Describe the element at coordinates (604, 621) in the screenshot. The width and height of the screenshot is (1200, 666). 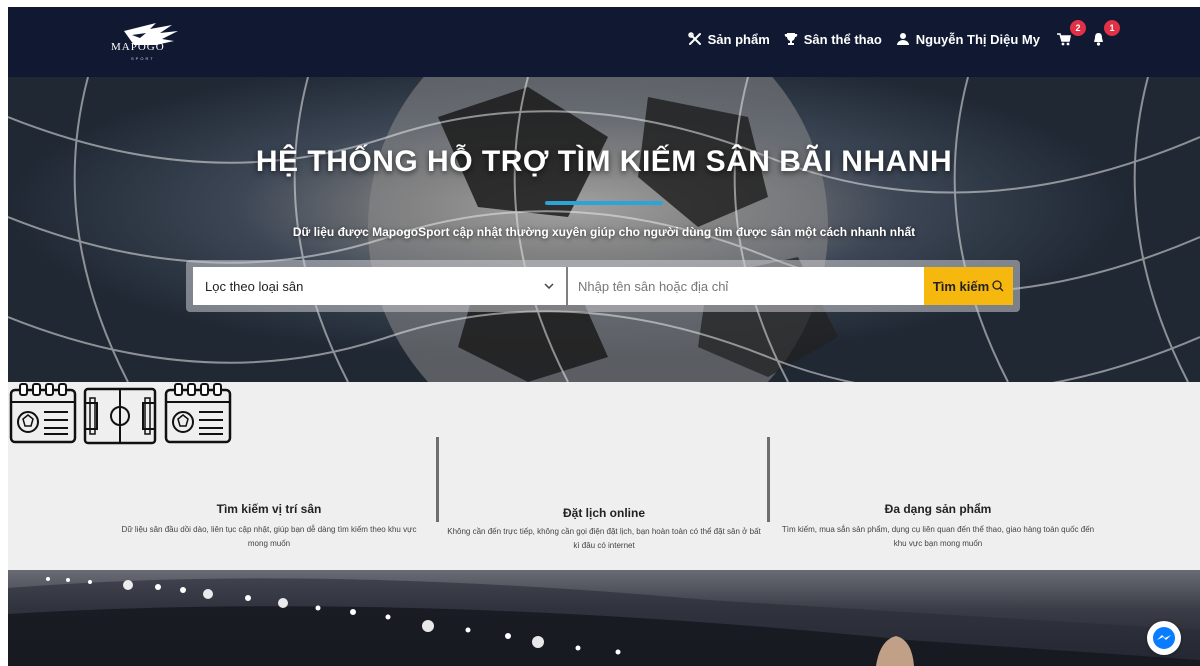
I see `stadium-lights-image` at that location.